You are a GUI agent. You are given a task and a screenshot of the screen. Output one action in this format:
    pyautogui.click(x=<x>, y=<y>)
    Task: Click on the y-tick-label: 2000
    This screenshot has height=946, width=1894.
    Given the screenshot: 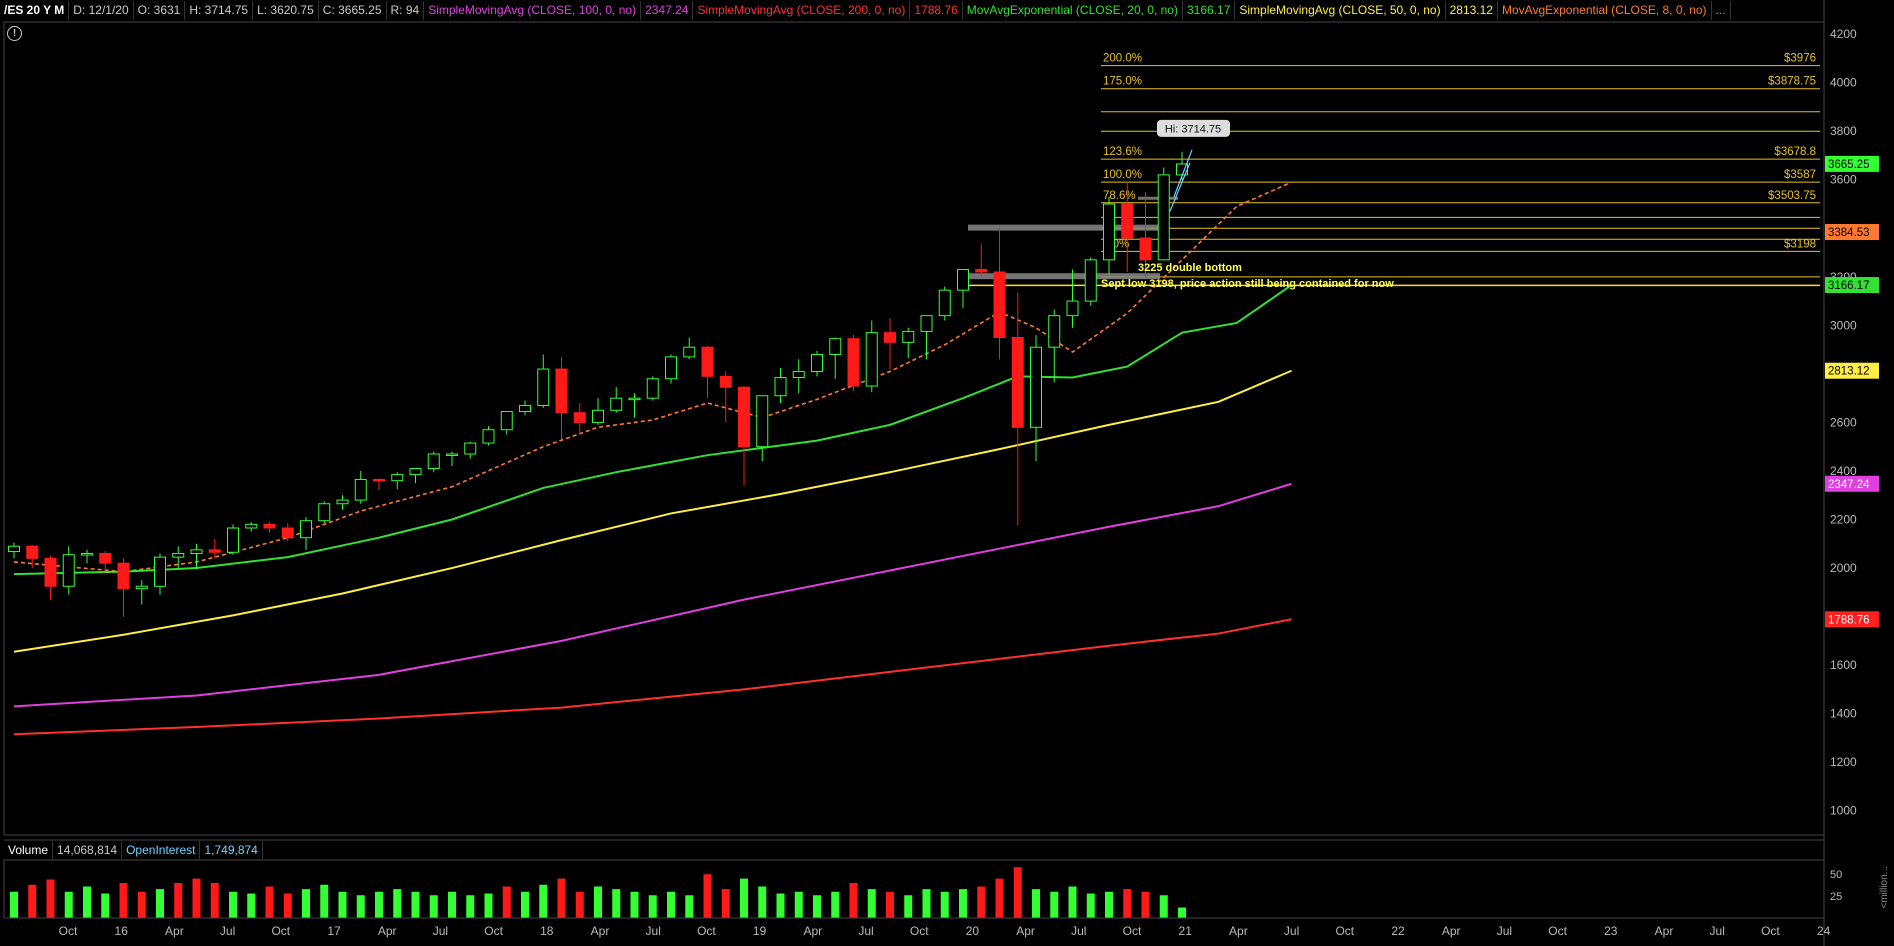 What is the action you would take?
    pyautogui.click(x=1843, y=568)
    